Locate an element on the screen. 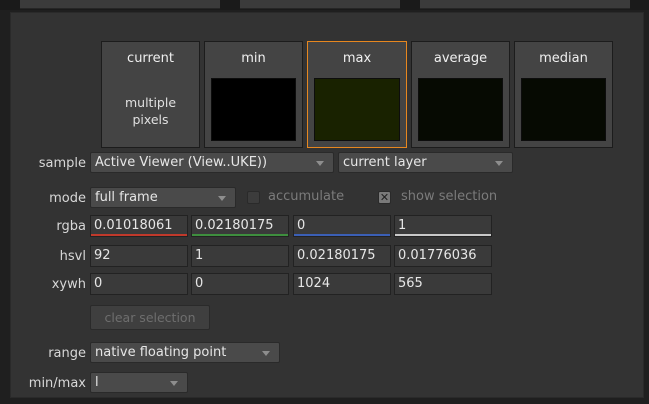 The width and height of the screenshot is (649, 404). accumulate-checkbox is located at coordinates (253, 197).